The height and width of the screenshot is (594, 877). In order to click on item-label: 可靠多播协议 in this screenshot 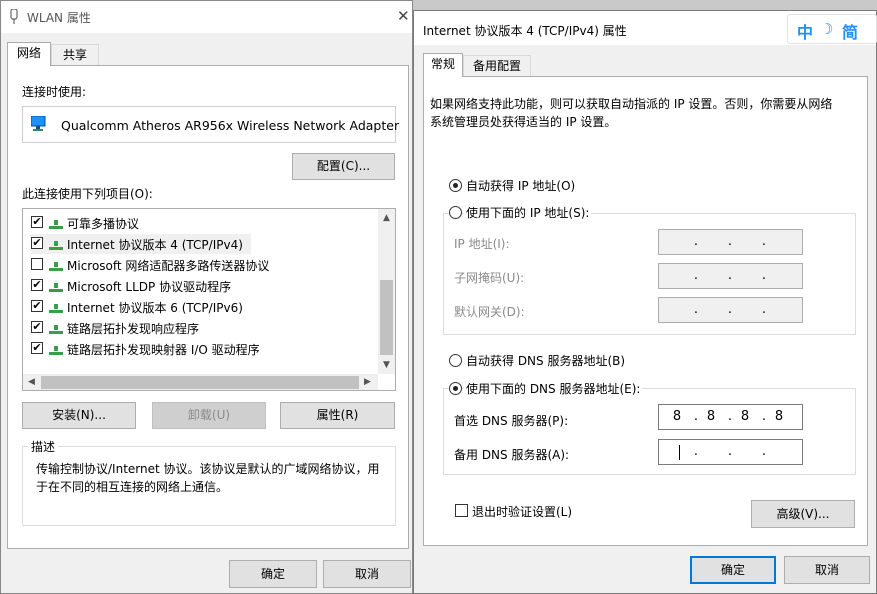, I will do `click(103, 224)`.